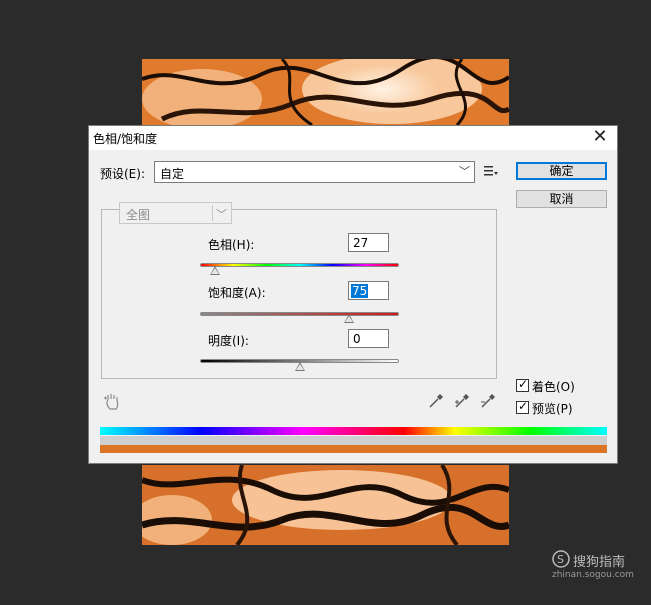 This screenshot has width=651, height=605. Describe the element at coordinates (599, 562) in the screenshot. I see `watermark-brand: 搜狗指南` at that location.